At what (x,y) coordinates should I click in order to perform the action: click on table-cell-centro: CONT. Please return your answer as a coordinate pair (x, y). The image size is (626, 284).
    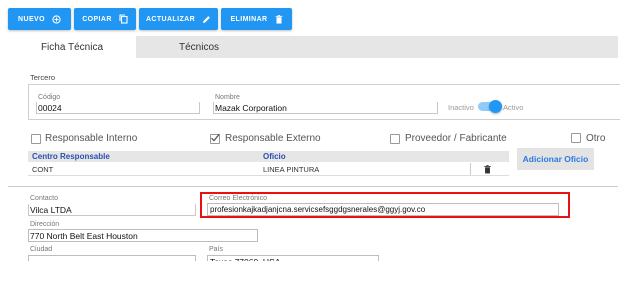
    Looking at the image, I should click on (43, 169).